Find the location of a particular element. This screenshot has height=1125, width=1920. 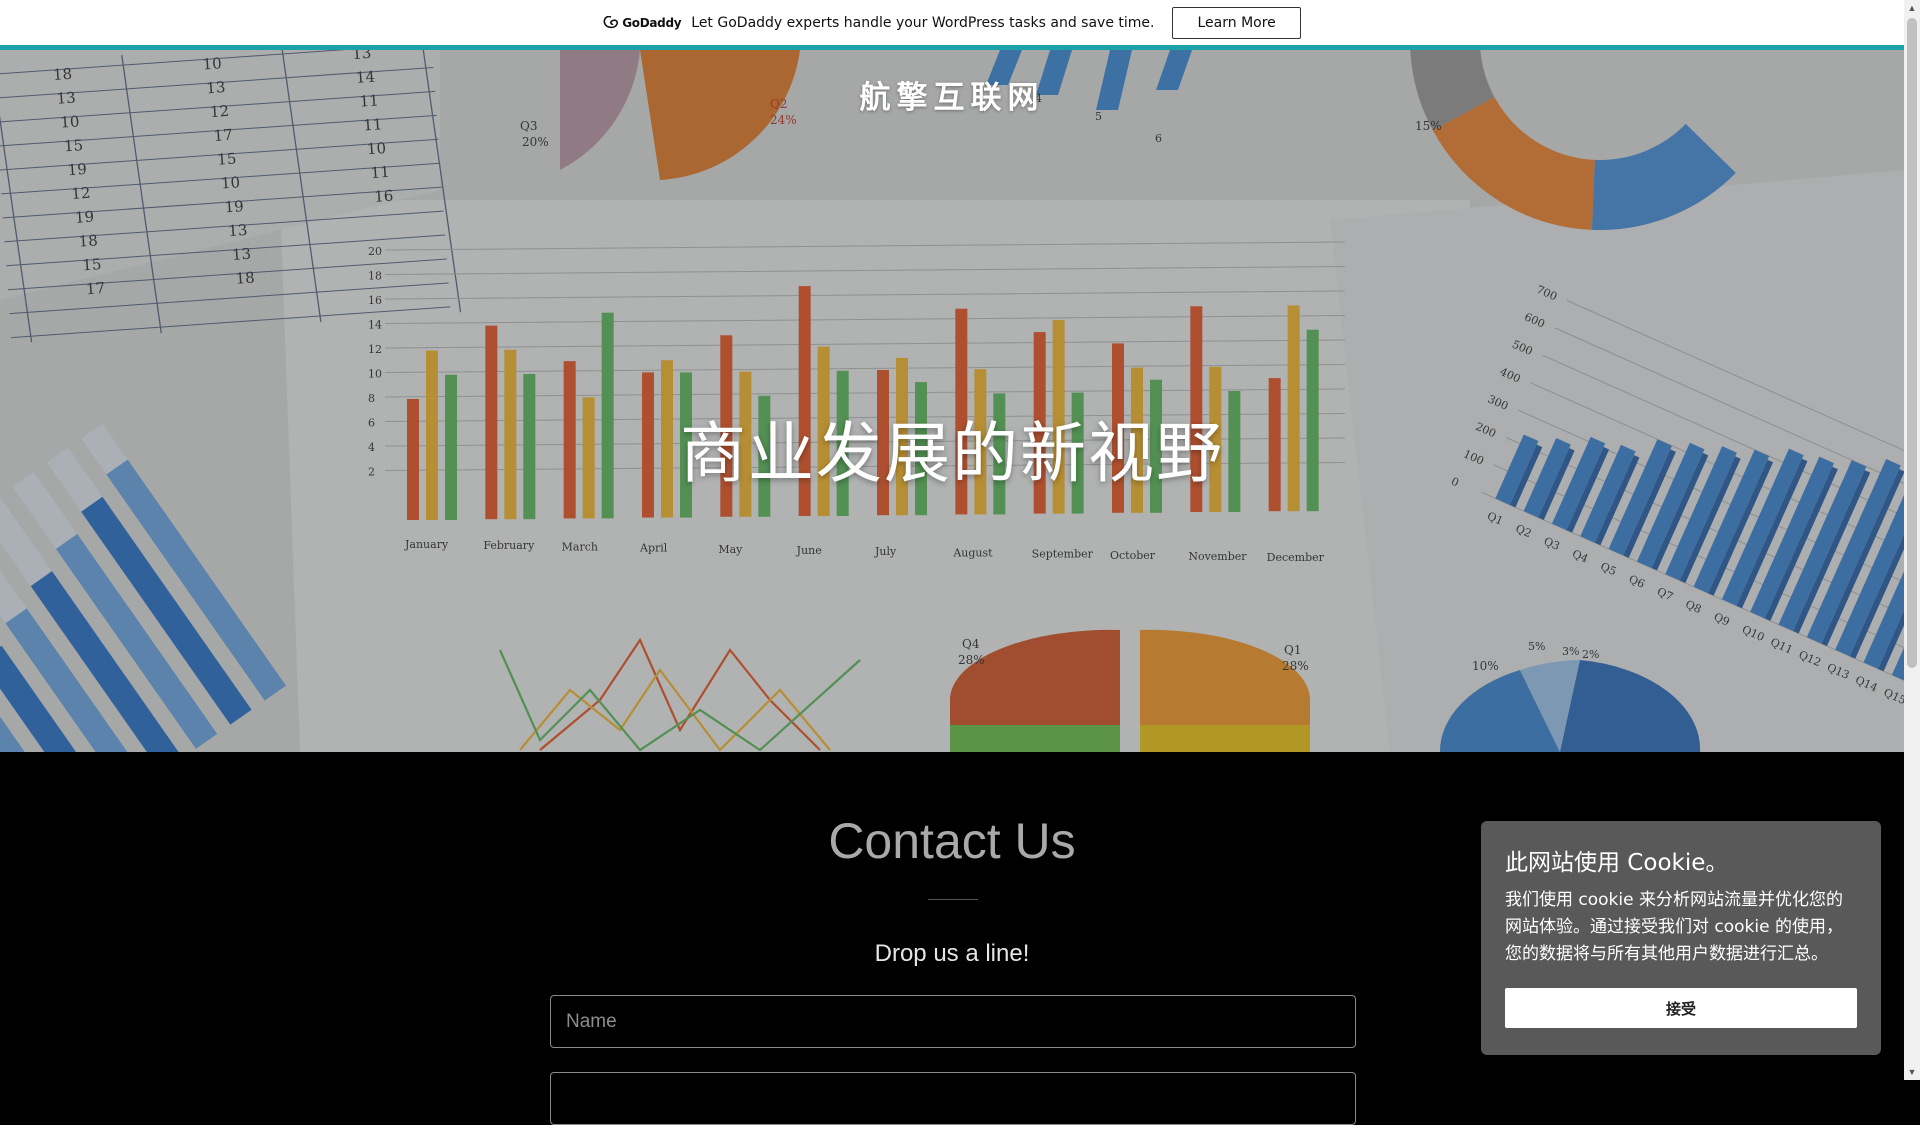

learn-more-button: Learn More is located at coordinates (1236, 22).